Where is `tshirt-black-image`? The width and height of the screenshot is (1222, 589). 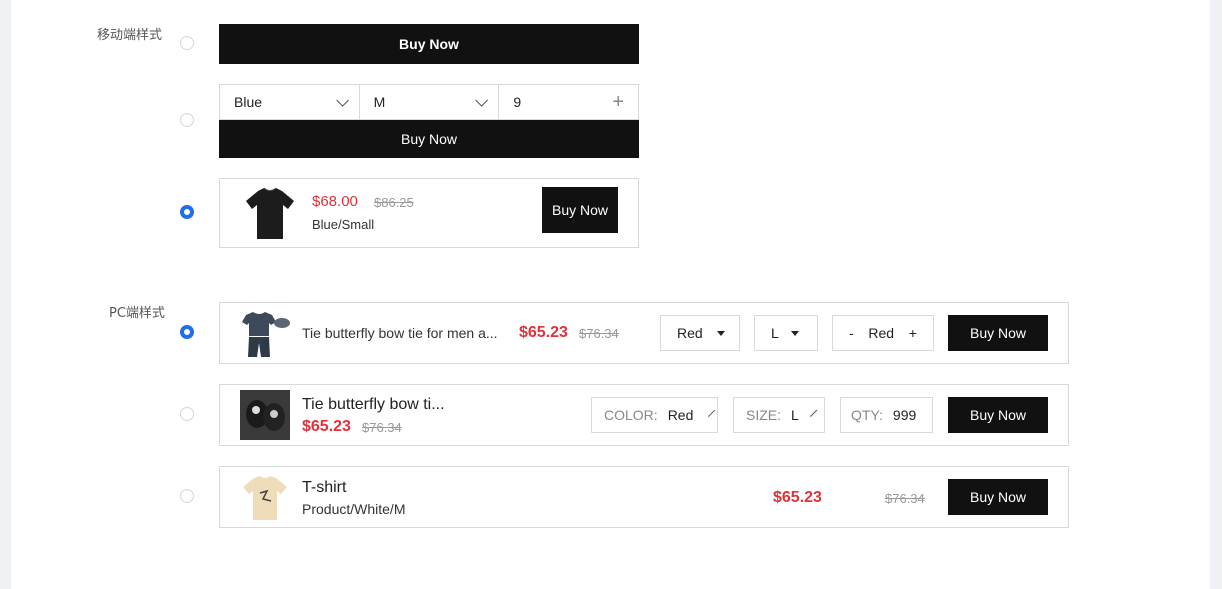 tshirt-black-image is located at coordinates (270, 213).